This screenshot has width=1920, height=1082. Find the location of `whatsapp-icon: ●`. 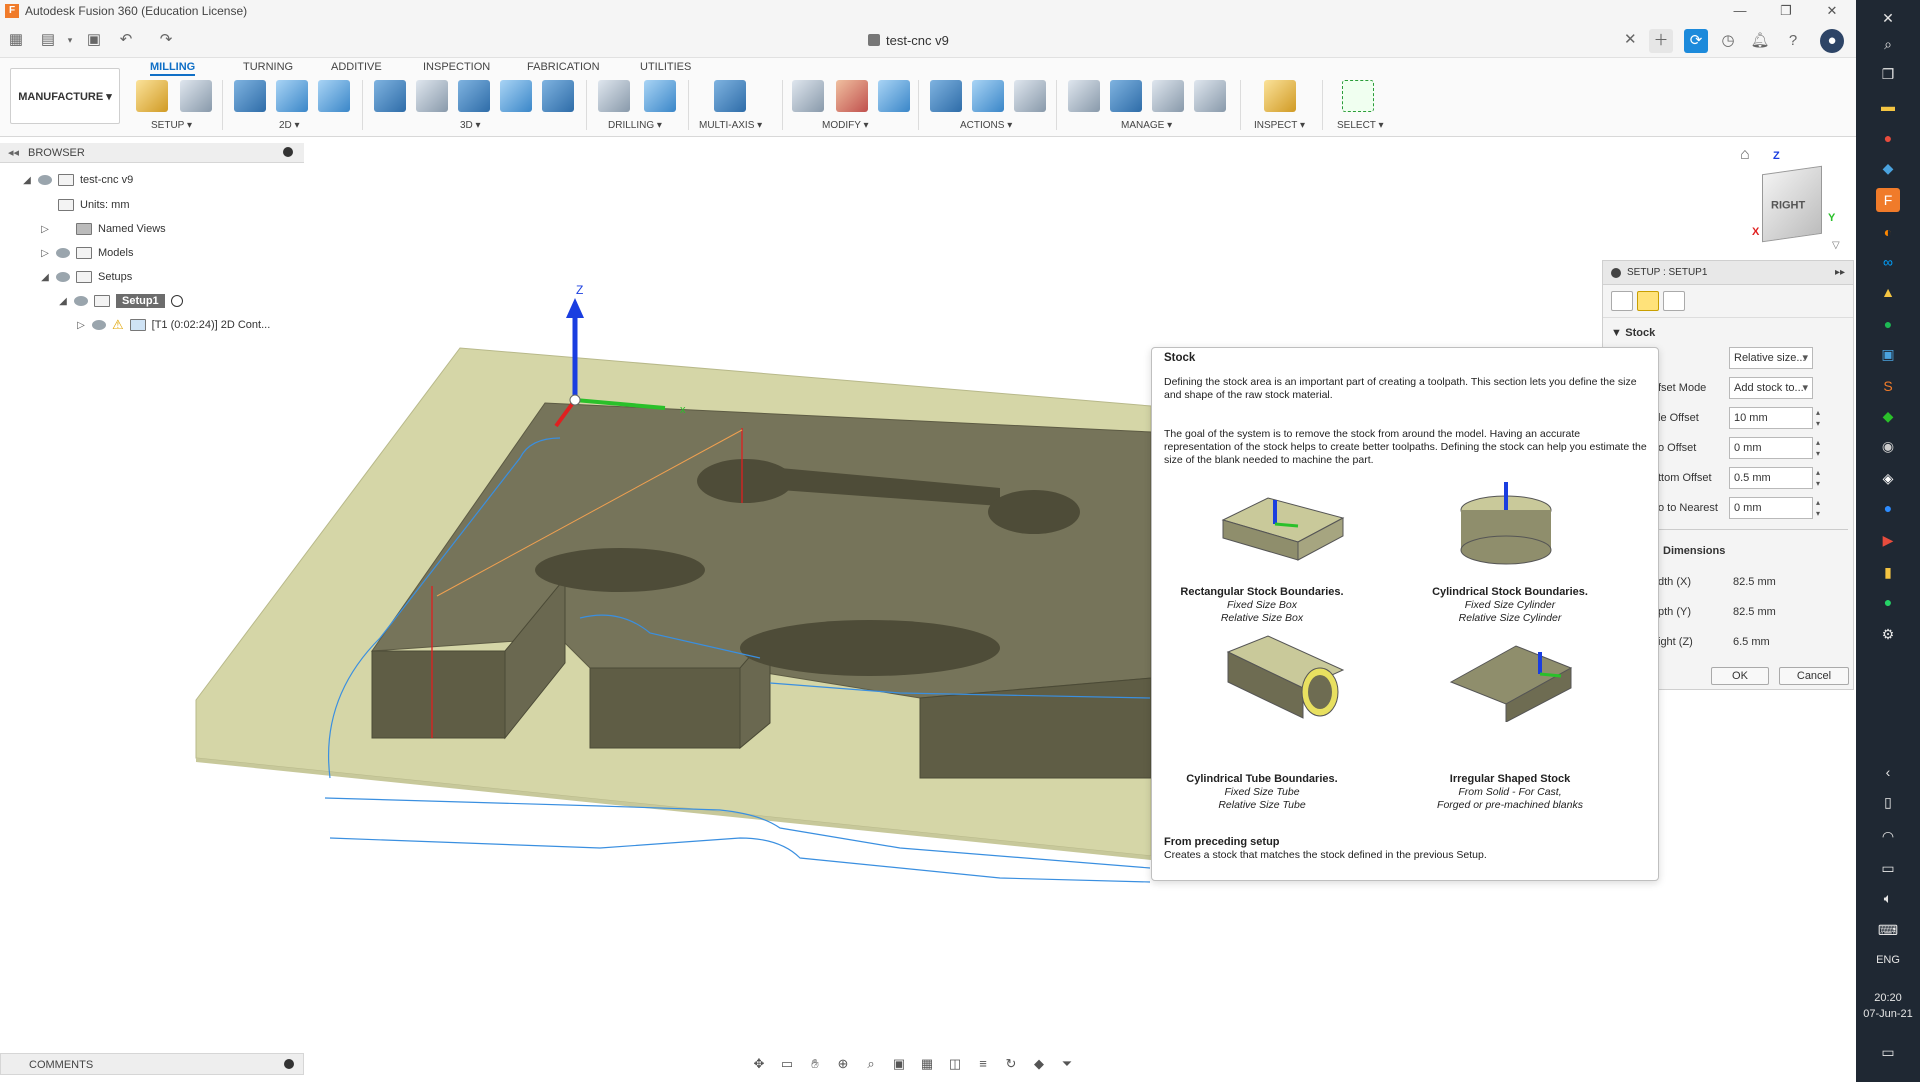

whatsapp-icon: ● is located at coordinates (1888, 602).